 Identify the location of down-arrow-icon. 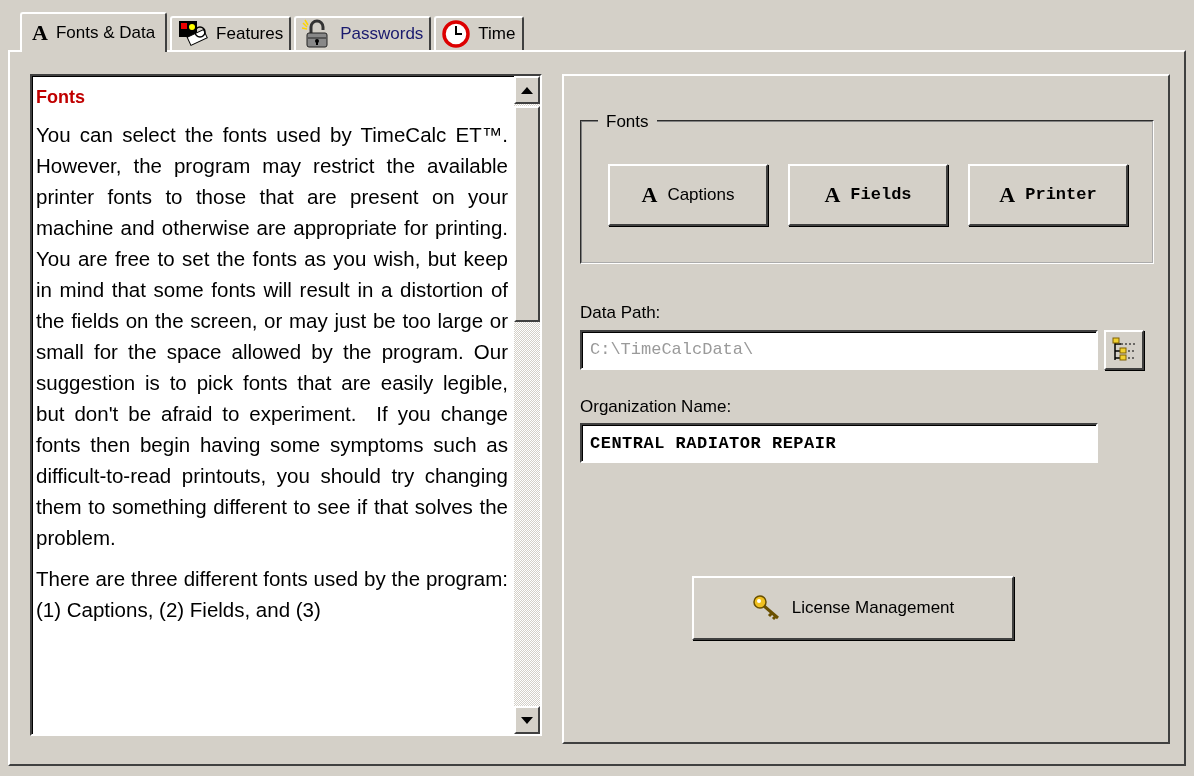
(527, 720).